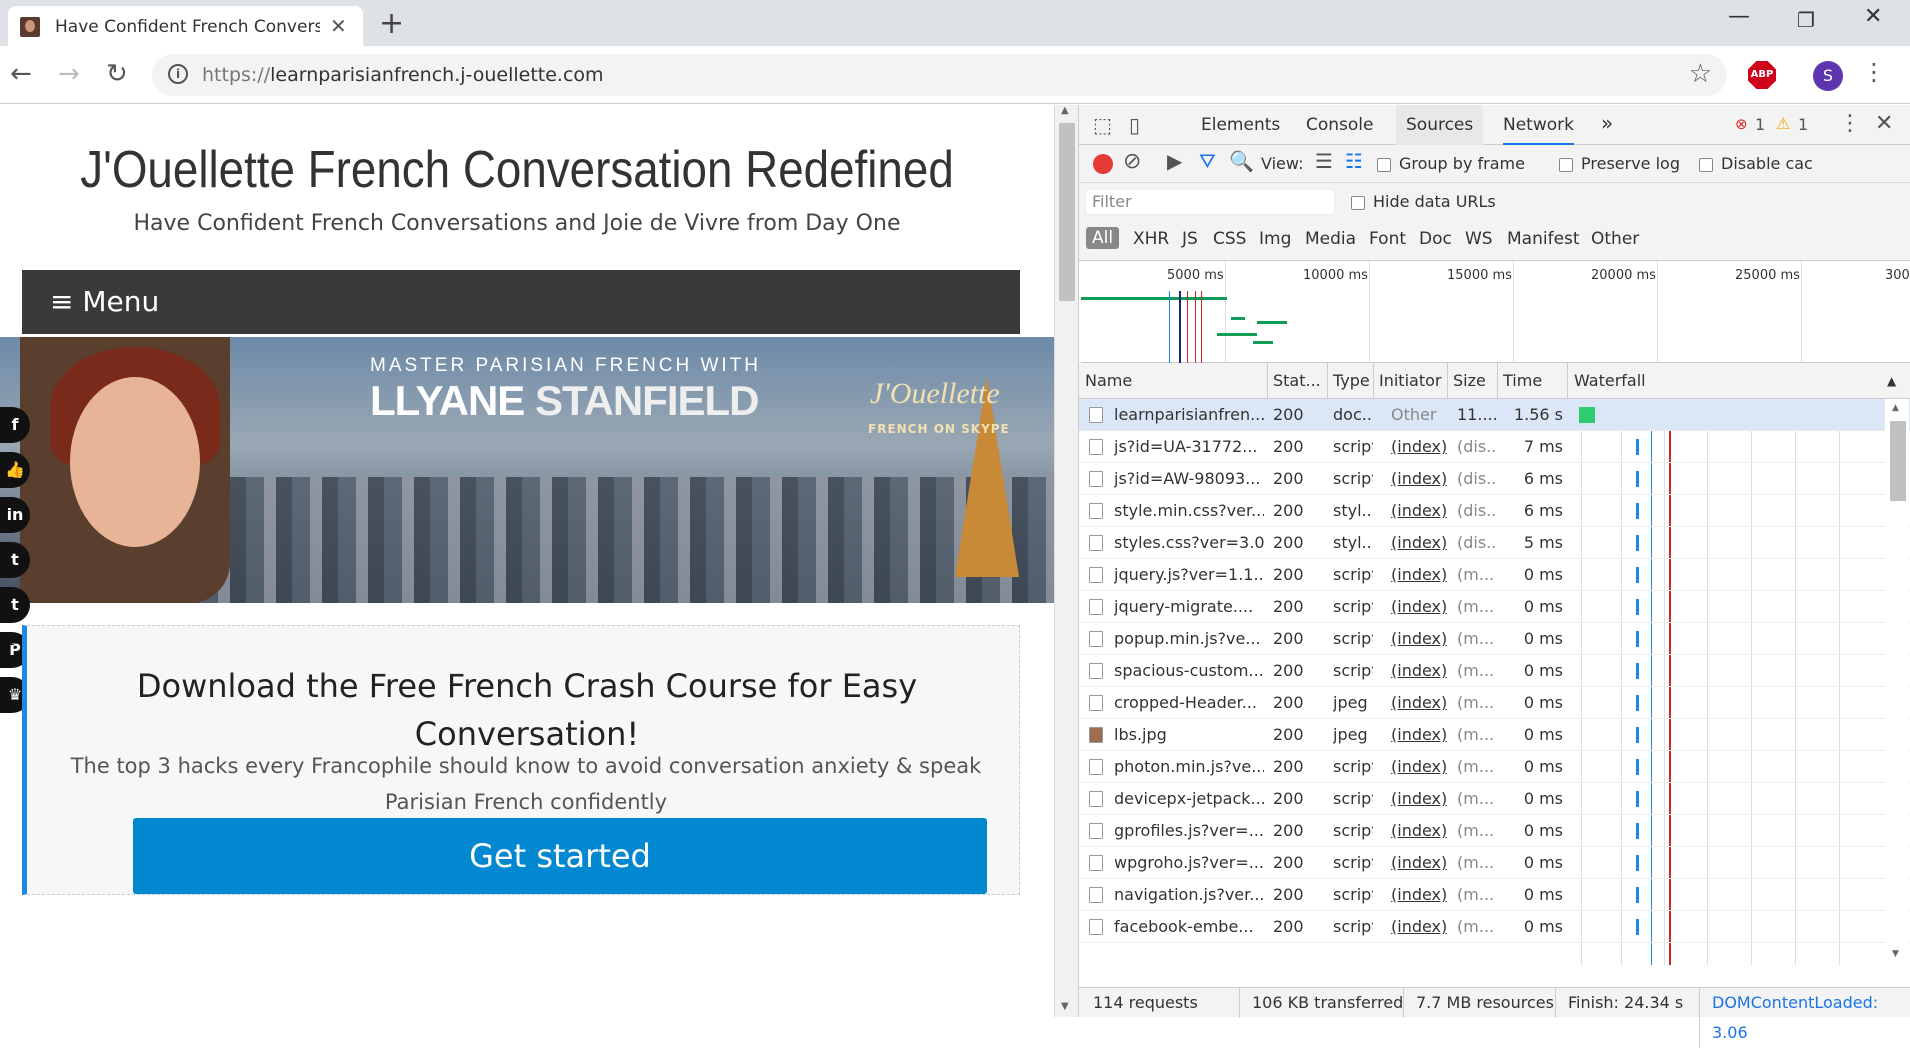  Describe the element at coordinates (1538, 130) in the screenshot. I see `tab-network: Network` at that location.